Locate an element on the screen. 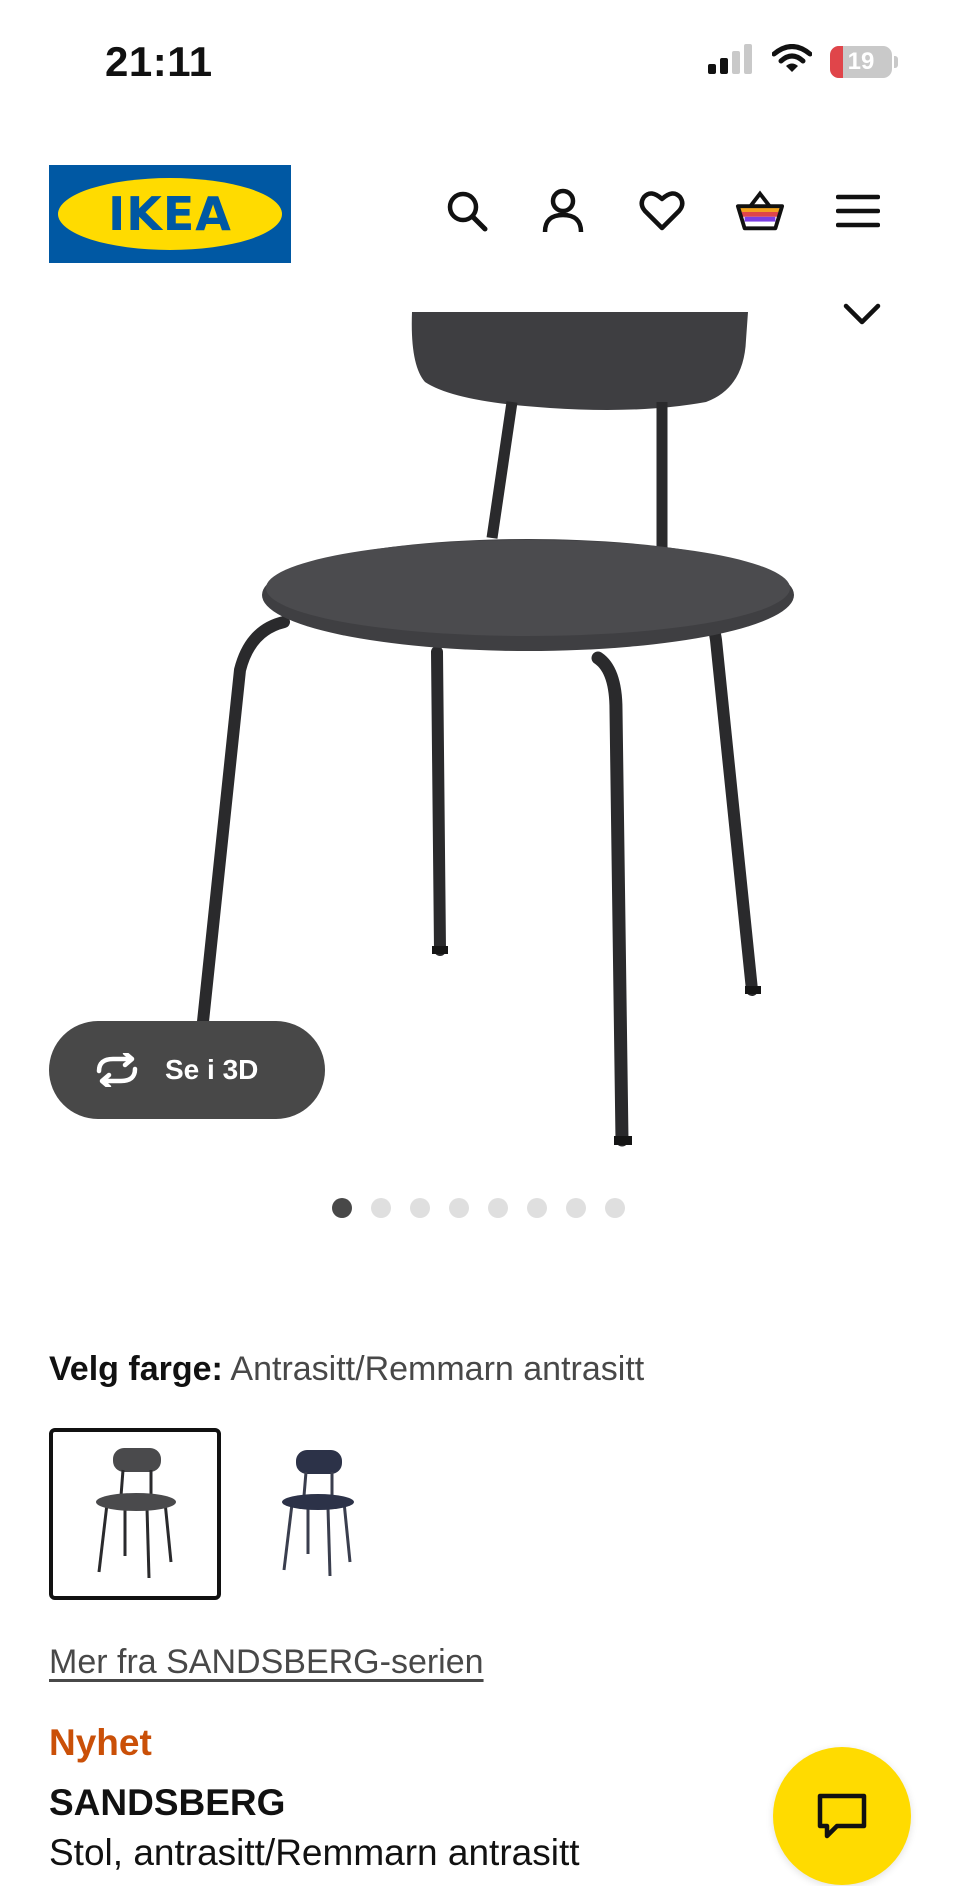  product-description: Stol, antrasitt/Remmarn antrasitt is located at coordinates (314, 1852).